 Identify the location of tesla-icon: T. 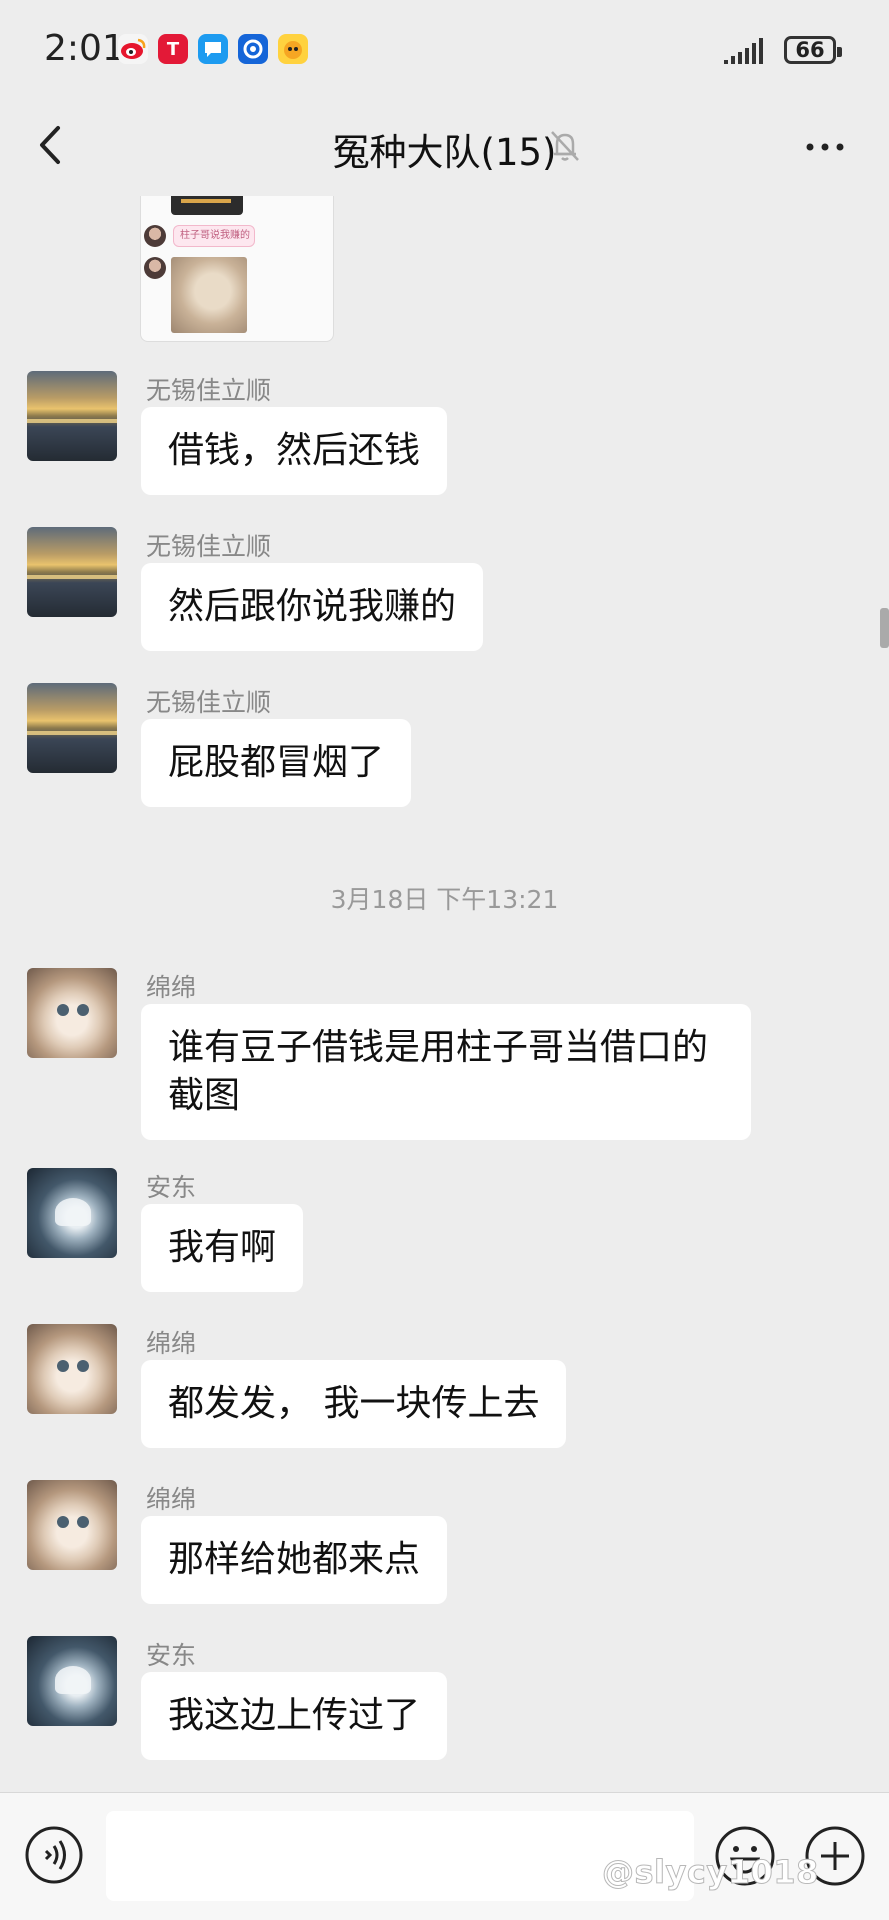
(173, 49).